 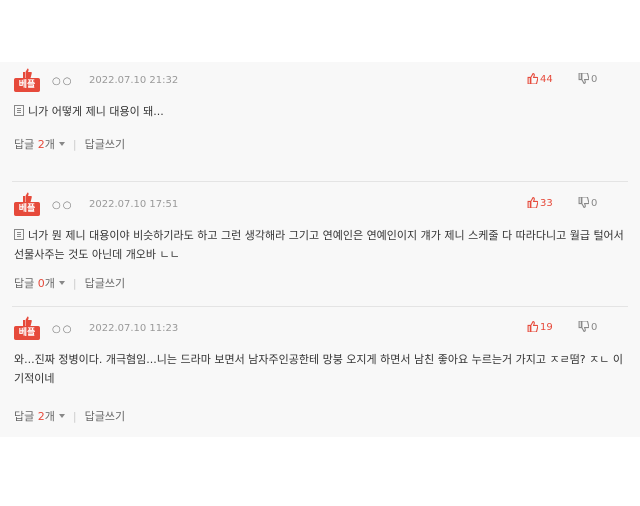 What do you see at coordinates (134, 204) in the screenshot?
I see `comment-date: 2022.07.10 17:51` at bounding box center [134, 204].